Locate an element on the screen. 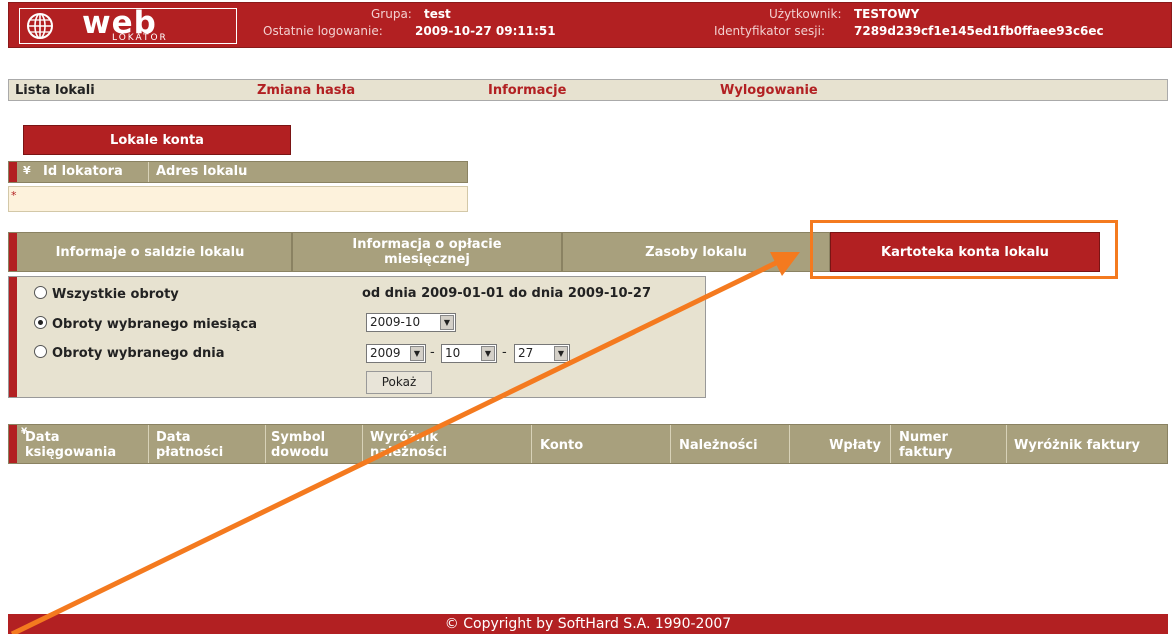 The width and height of the screenshot is (1176, 634). option-all: Wszystkie obroty is located at coordinates (106, 294).